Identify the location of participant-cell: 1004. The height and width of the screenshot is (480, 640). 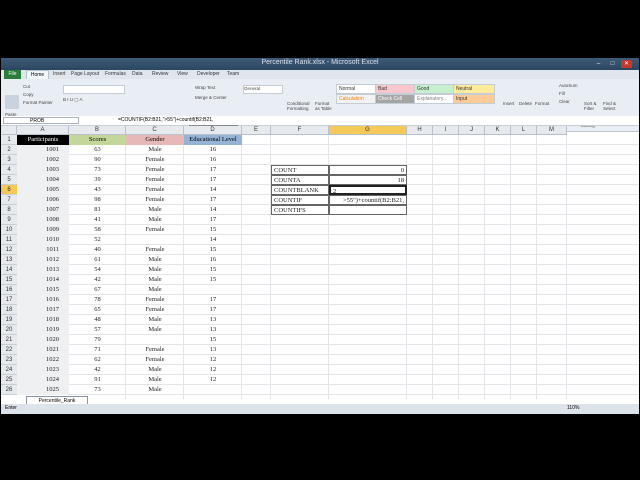
(43, 180).